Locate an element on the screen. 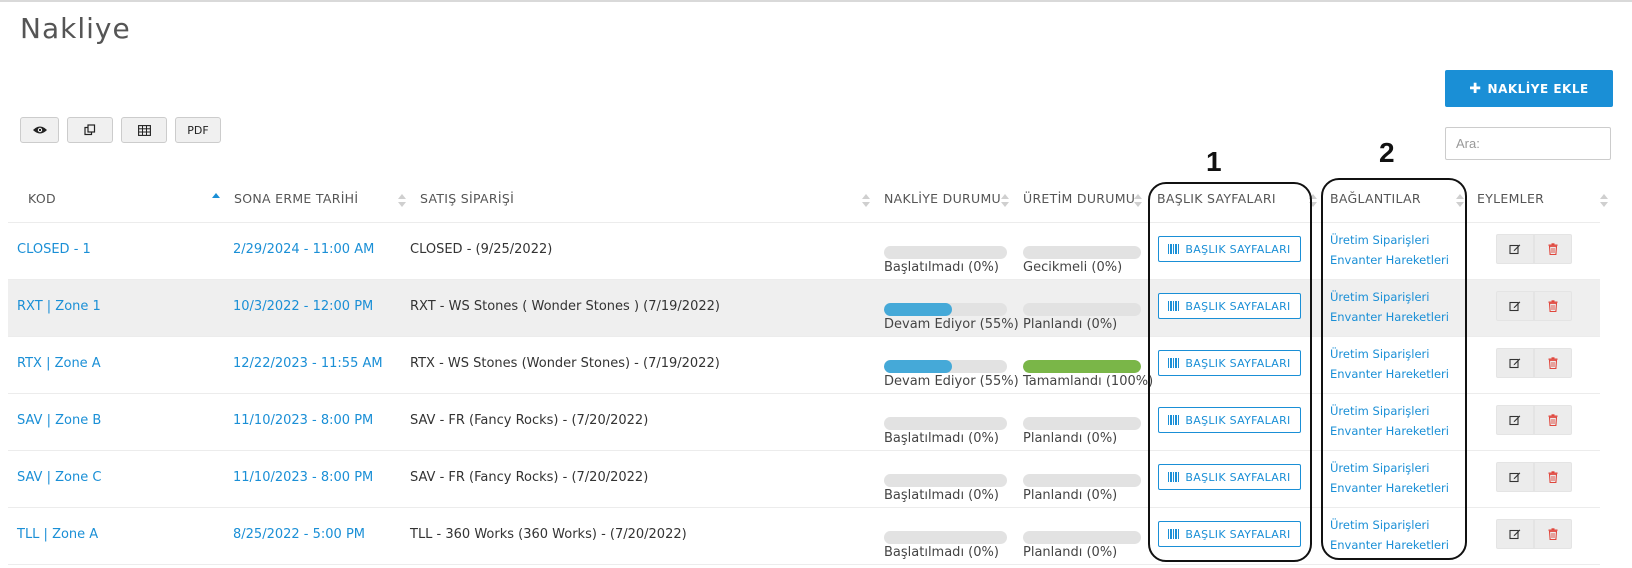  callout-label-2: 2 is located at coordinates (1387, 152).